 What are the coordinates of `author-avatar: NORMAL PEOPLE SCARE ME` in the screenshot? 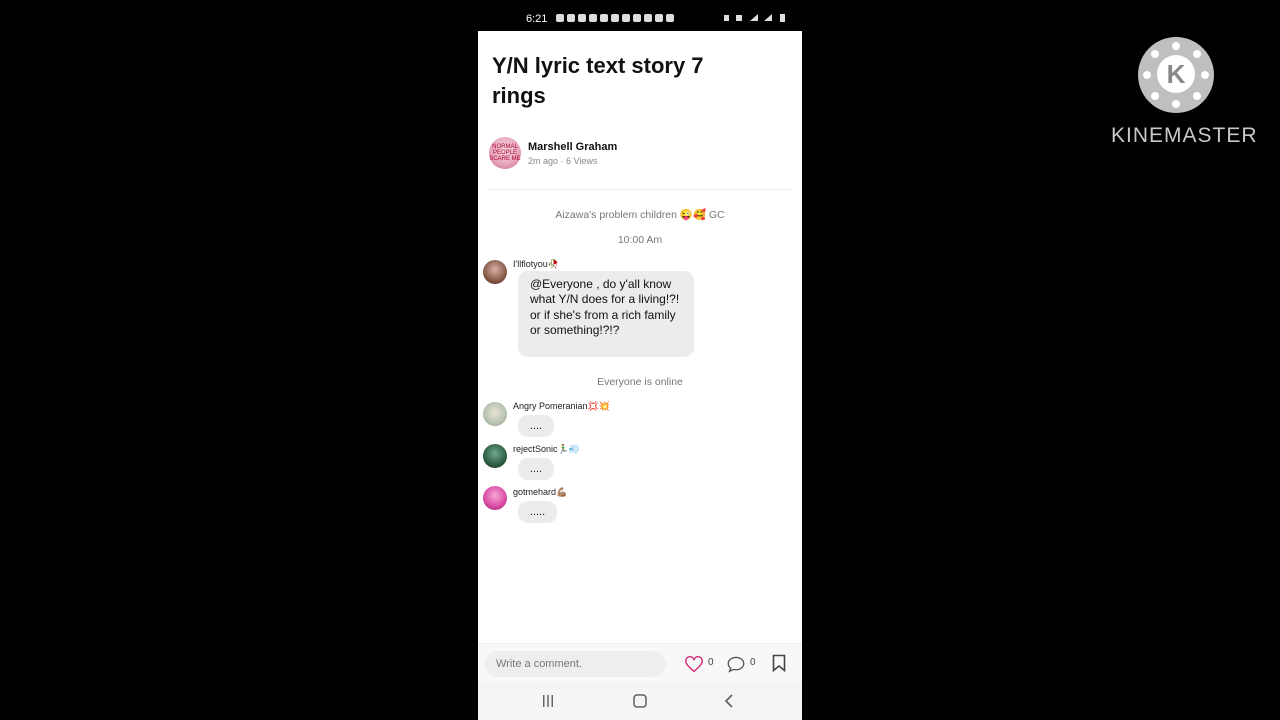 It's located at (505, 153).